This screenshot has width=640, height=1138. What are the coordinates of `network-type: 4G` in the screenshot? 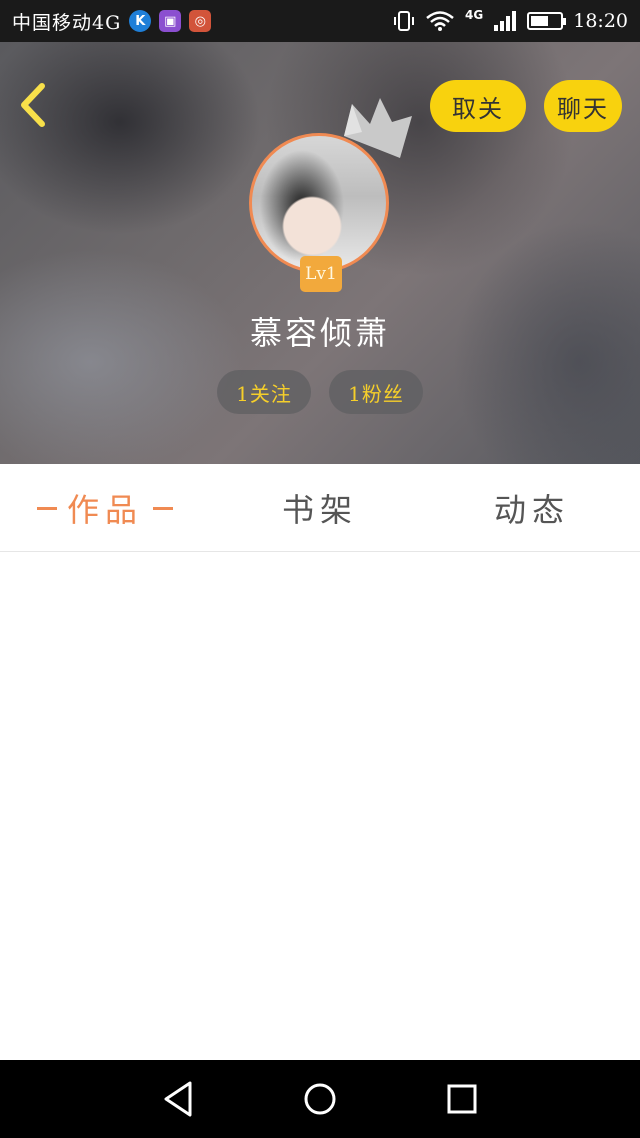 It's located at (474, 15).